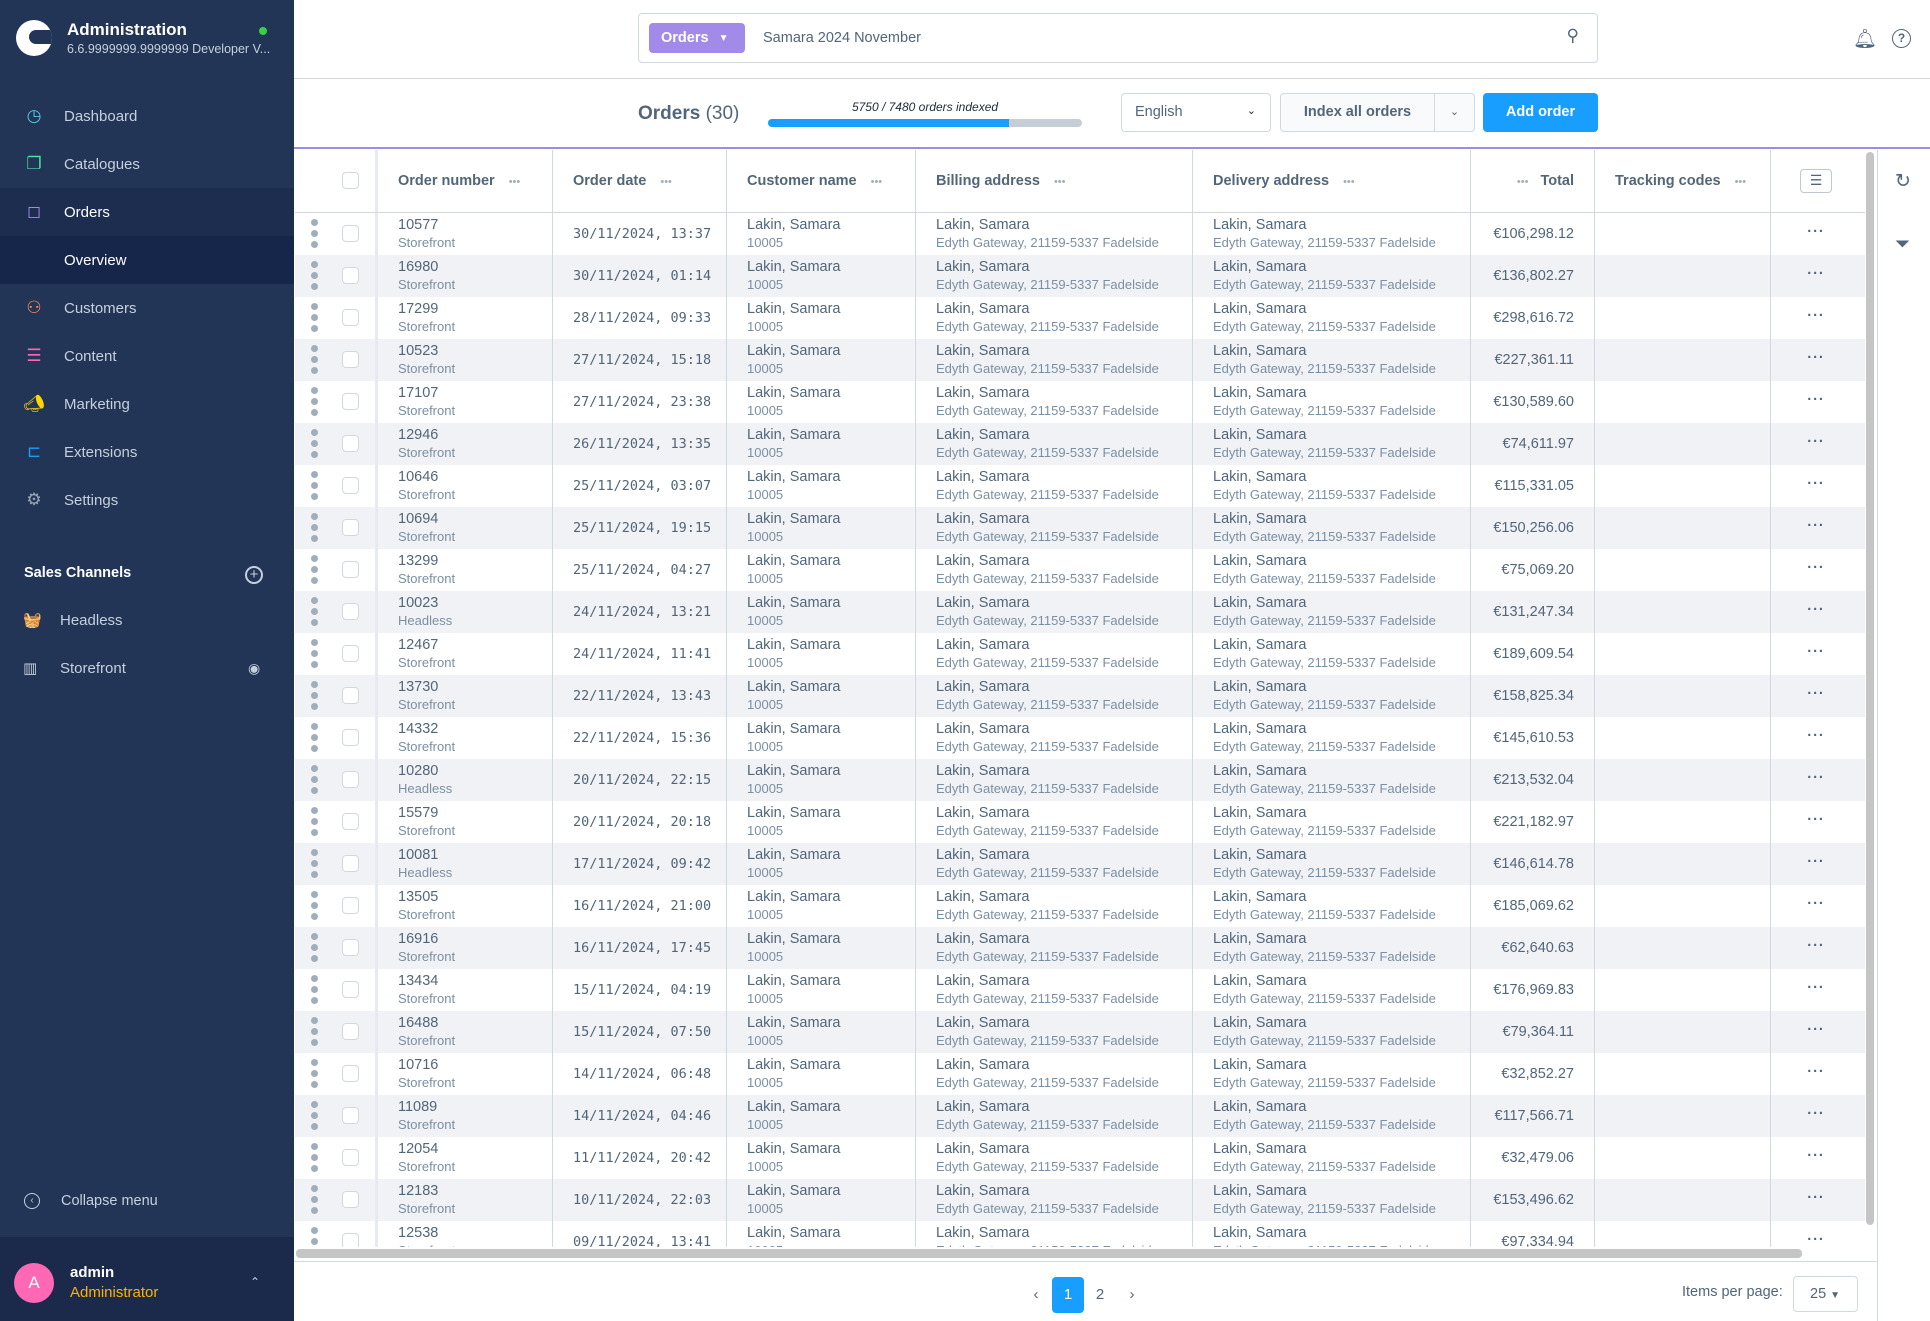  What do you see at coordinates (1100, 1295) in the screenshot?
I see `page-2-button: 2` at bounding box center [1100, 1295].